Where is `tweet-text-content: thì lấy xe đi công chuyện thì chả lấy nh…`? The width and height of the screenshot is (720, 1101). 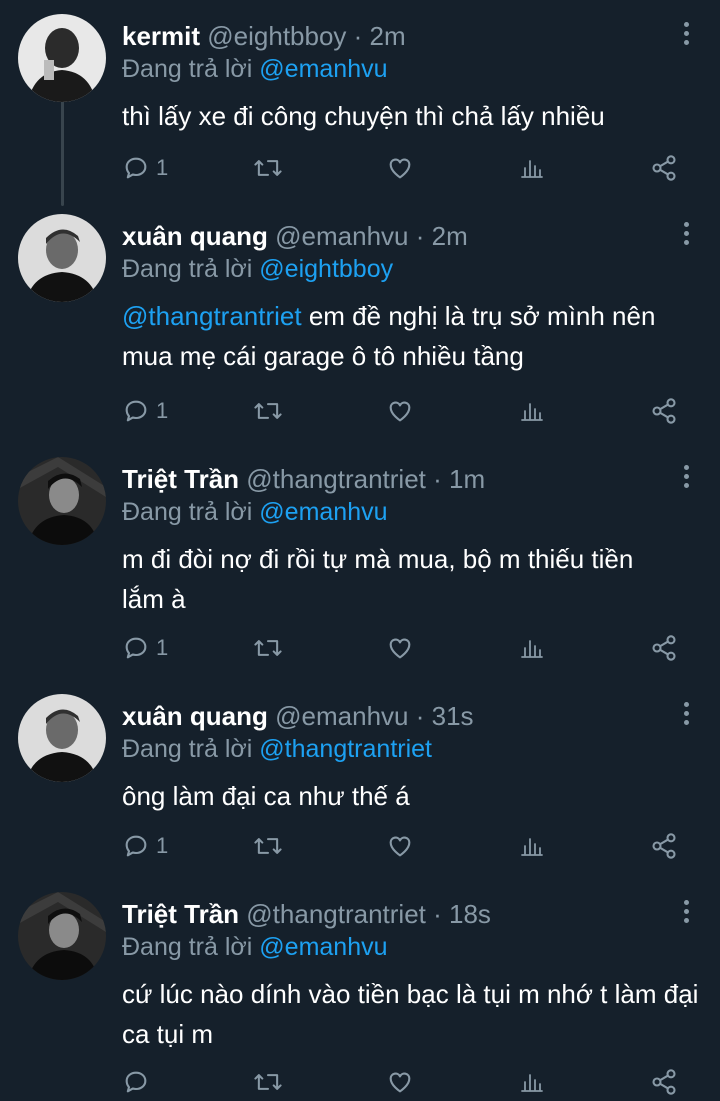
tweet-text-content: thì lấy xe đi công chuyện thì chả lấy nh… is located at coordinates (363, 116).